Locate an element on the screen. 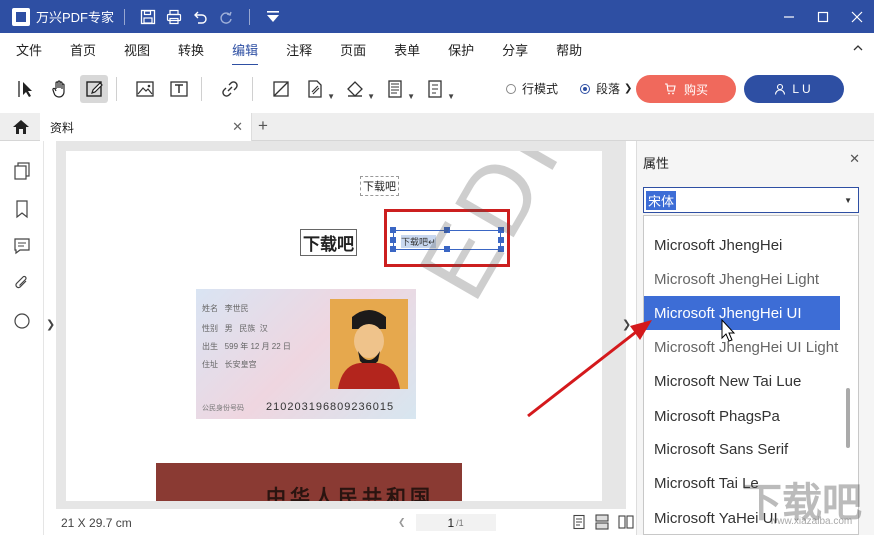 Image resolution: width=874 pixels, height=535 pixels. save-icon is located at coordinates (148, 17).